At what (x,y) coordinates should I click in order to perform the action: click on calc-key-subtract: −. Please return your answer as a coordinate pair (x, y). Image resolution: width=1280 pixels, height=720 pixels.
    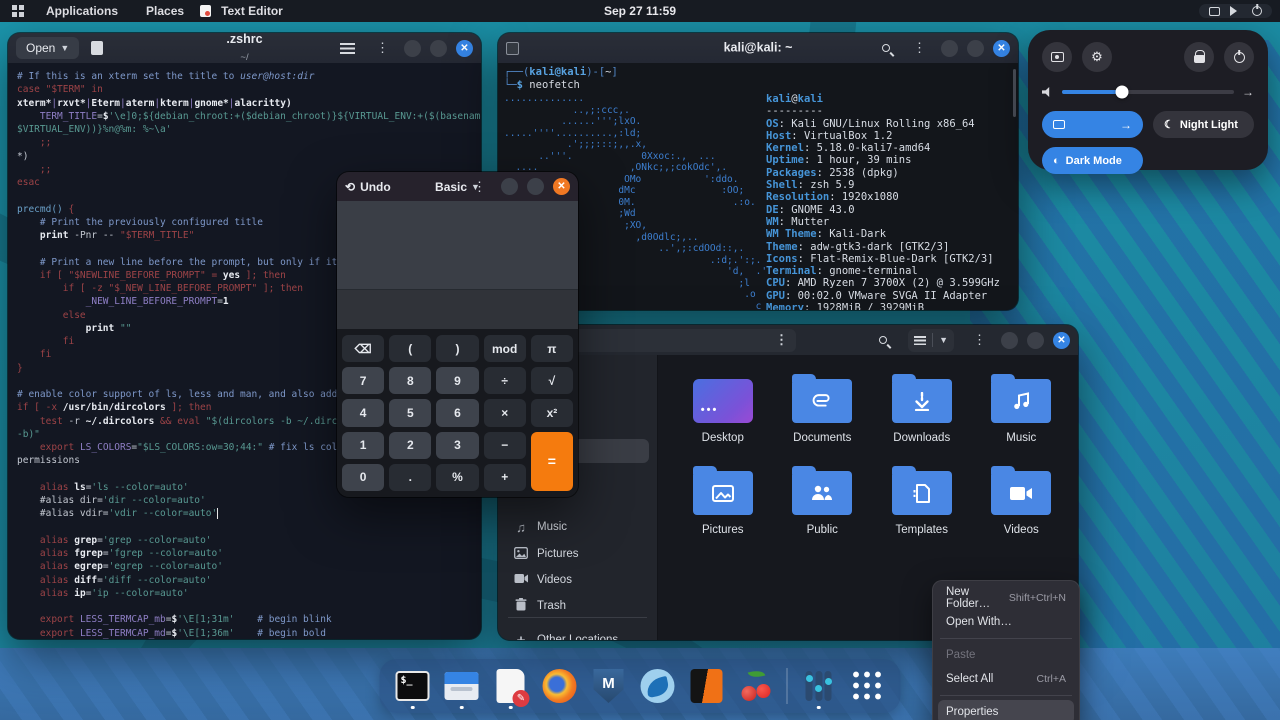
    Looking at the image, I should click on (504, 445).